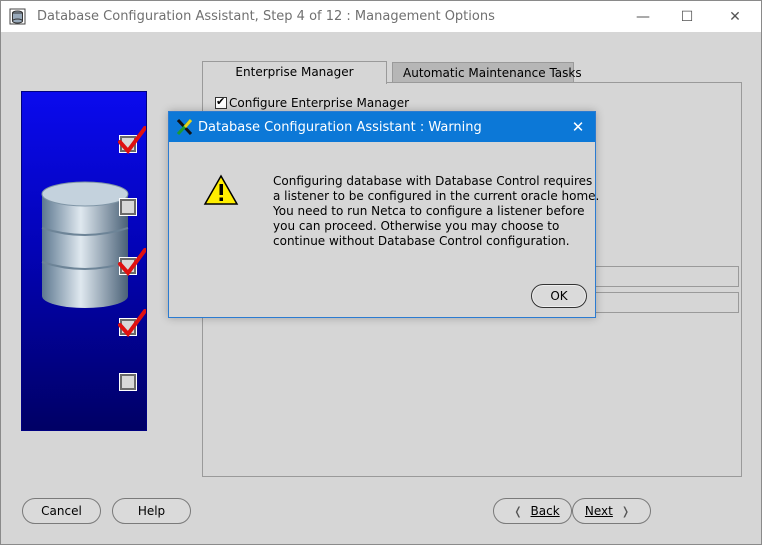  What do you see at coordinates (184, 127) in the screenshot?
I see `oracle-x-icon` at bounding box center [184, 127].